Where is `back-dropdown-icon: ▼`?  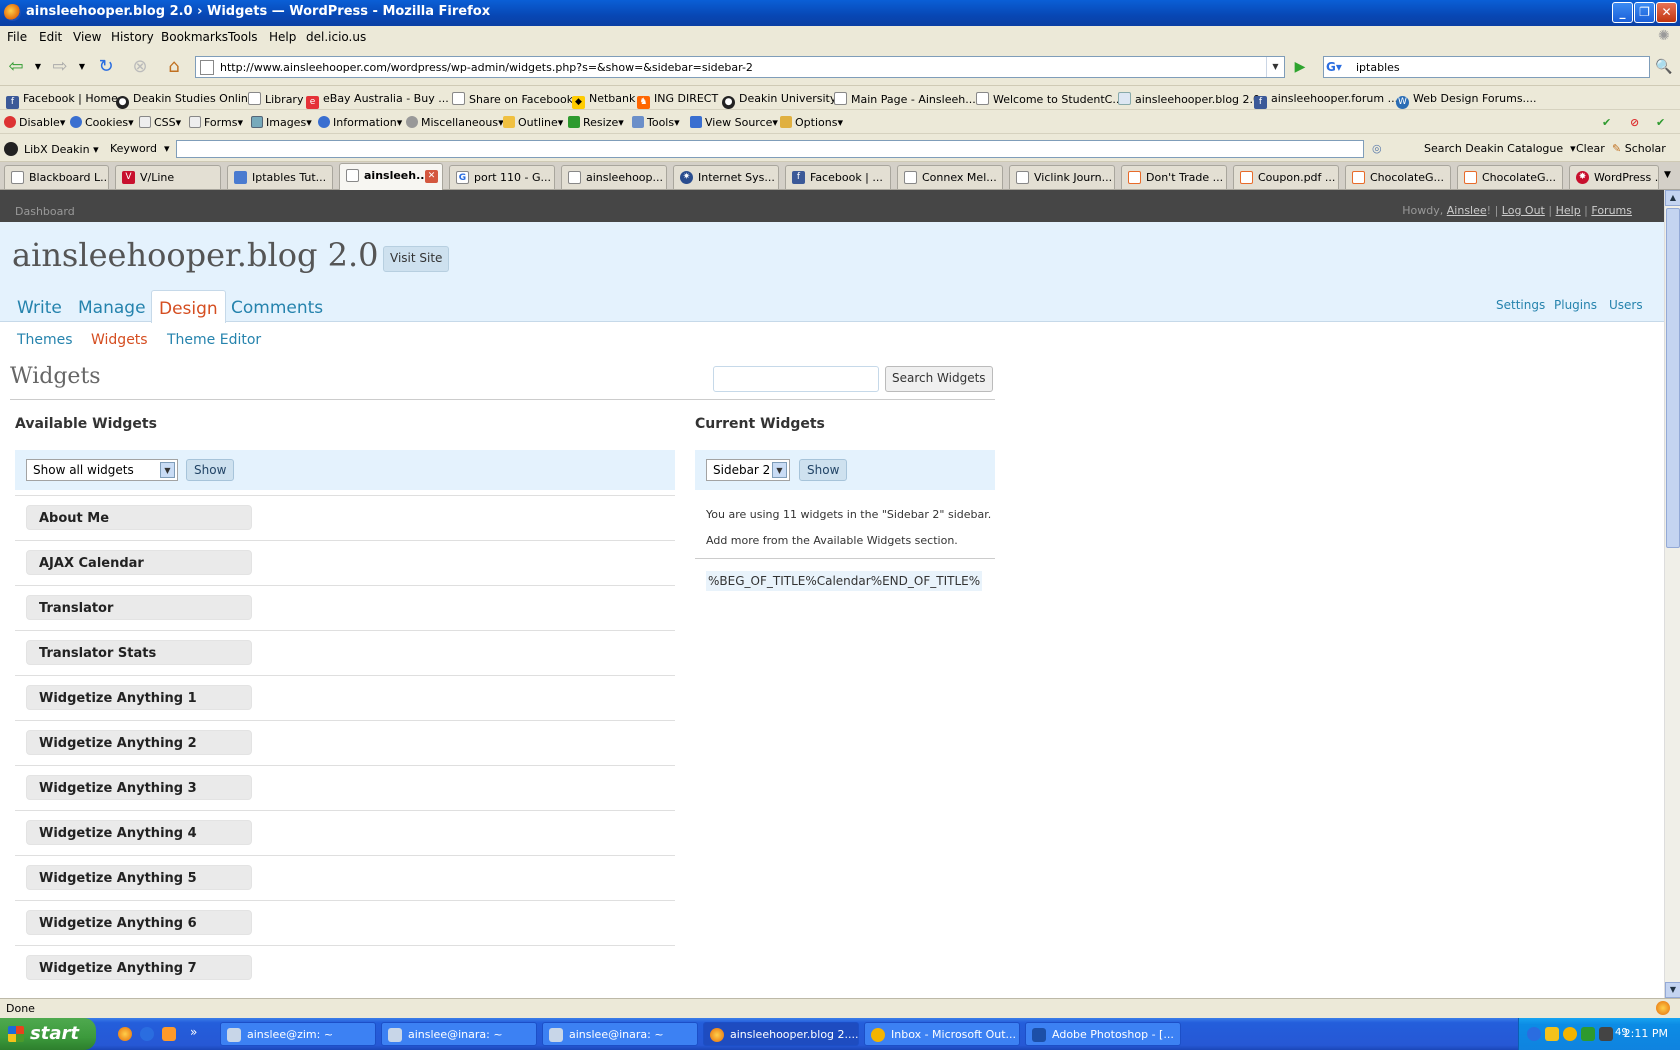 back-dropdown-icon: ▼ is located at coordinates (38, 67).